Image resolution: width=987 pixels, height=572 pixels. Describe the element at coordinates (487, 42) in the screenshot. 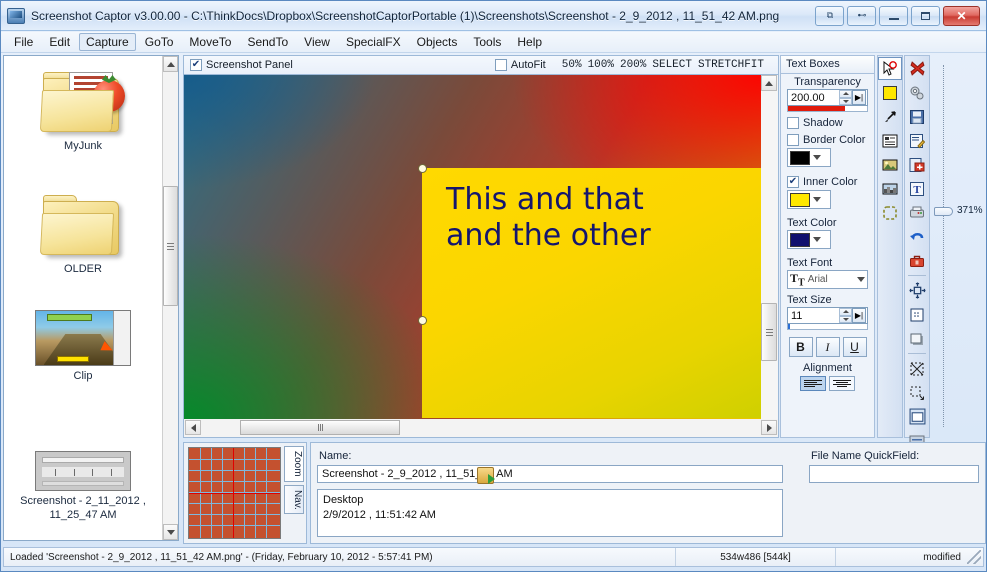

I see `menu-item-tools: Tools` at that location.